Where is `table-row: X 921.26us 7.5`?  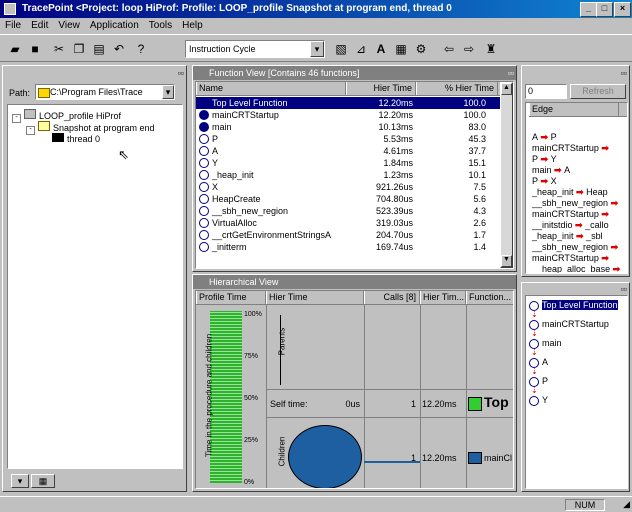
table-row: X 921.26us 7.5 is located at coordinates (348, 187).